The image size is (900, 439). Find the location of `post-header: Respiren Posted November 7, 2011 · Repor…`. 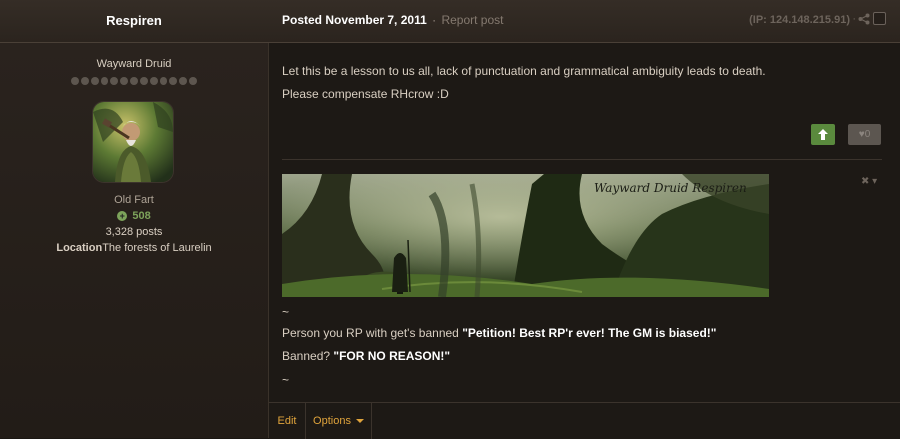

post-header: Respiren Posted November 7, 2011 · Repor… is located at coordinates (450, 21).